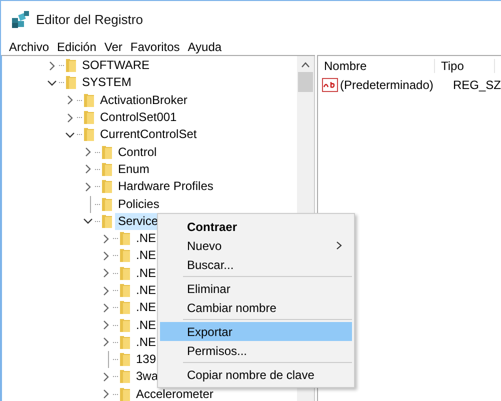 This screenshot has width=501, height=401. Describe the element at coordinates (89, 19) in the screenshot. I see `window-title: Editor del Registro` at that location.